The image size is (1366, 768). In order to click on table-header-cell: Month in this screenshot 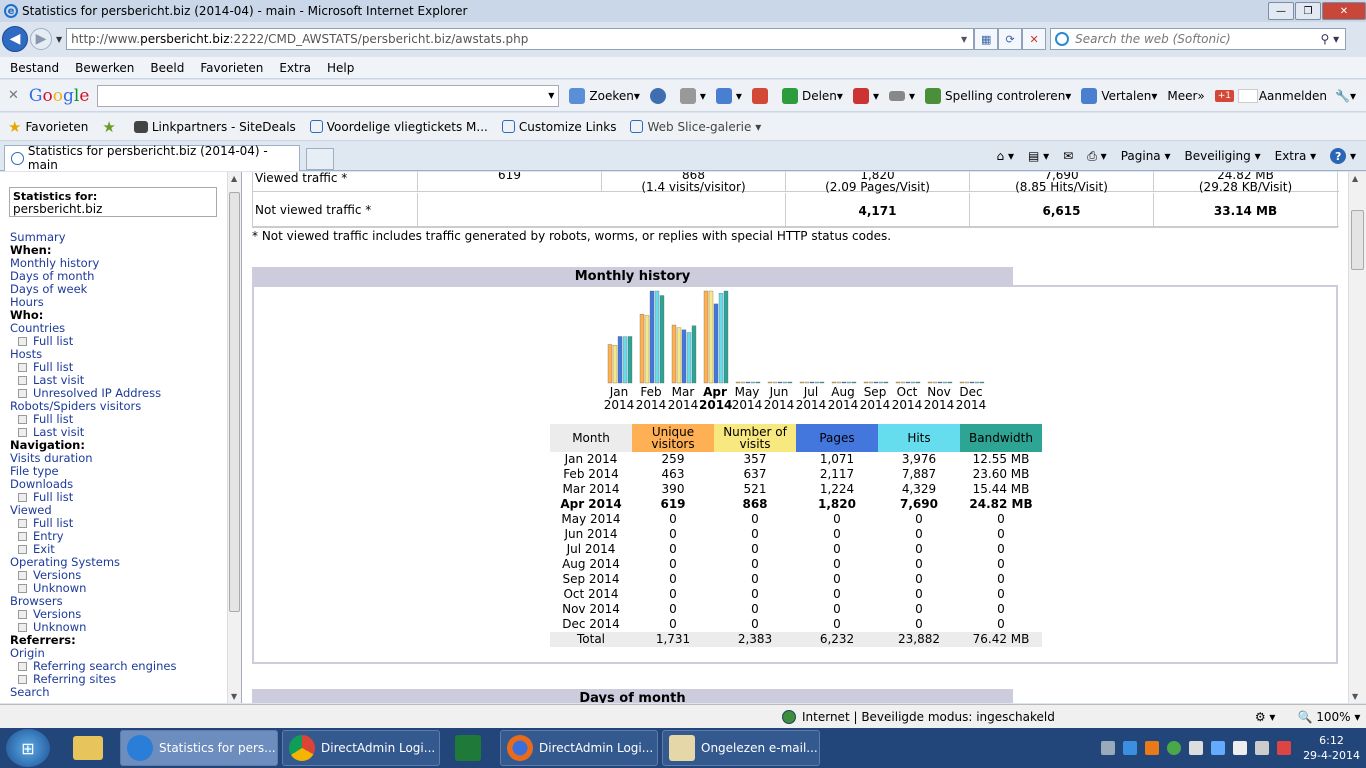, I will do `click(591, 438)`.